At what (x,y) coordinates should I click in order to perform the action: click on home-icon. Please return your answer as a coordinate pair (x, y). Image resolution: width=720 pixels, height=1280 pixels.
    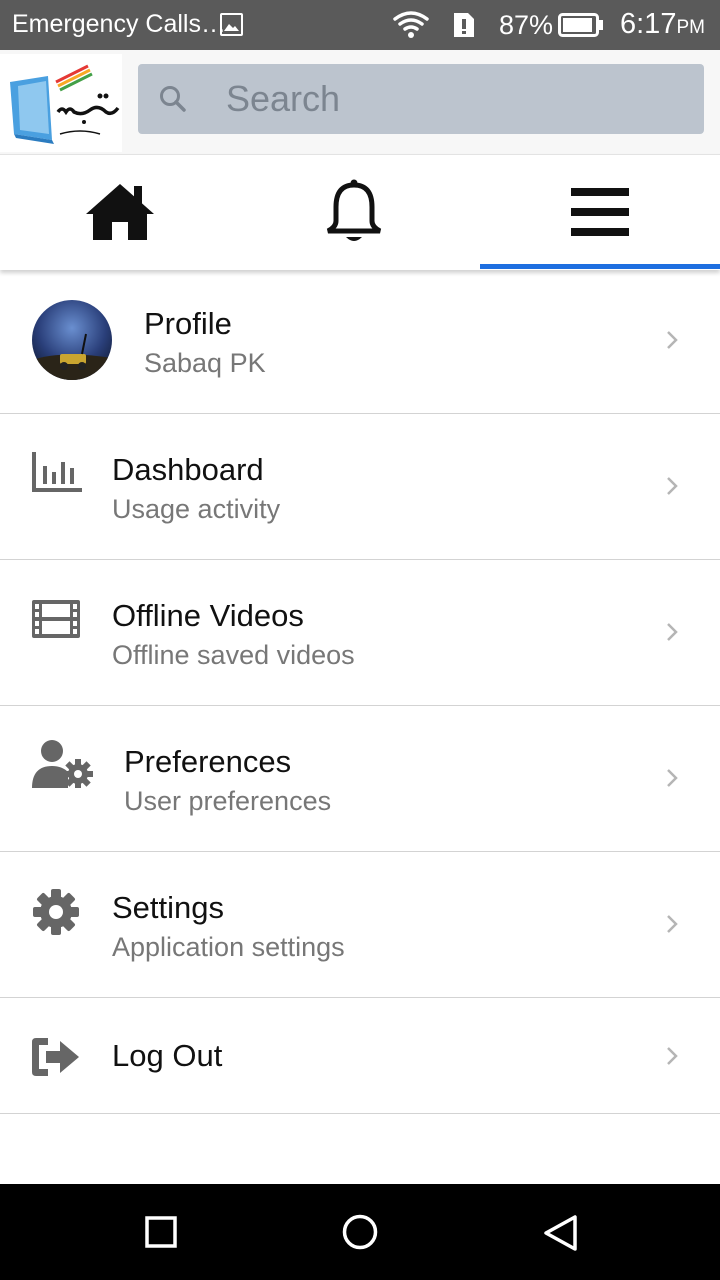
    Looking at the image, I should click on (120, 212).